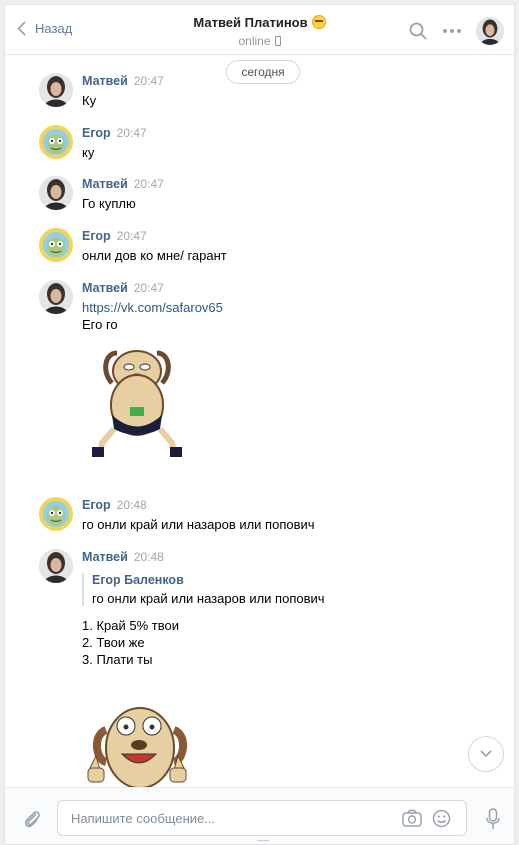  Describe the element at coordinates (113, 642) in the screenshot. I see `message-line: 2. Твои же` at that location.